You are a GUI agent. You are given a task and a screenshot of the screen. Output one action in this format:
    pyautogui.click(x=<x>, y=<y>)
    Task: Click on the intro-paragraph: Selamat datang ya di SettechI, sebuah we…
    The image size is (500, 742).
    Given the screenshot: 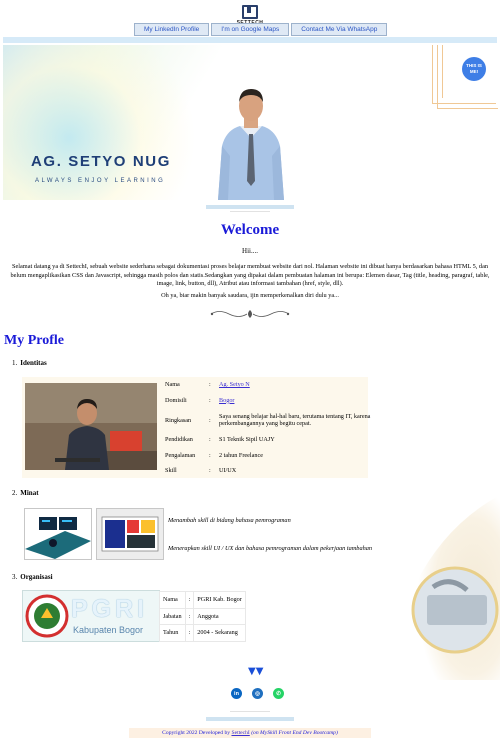 What is the action you would take?
    pyautogui.click(x=250, y=275)
    